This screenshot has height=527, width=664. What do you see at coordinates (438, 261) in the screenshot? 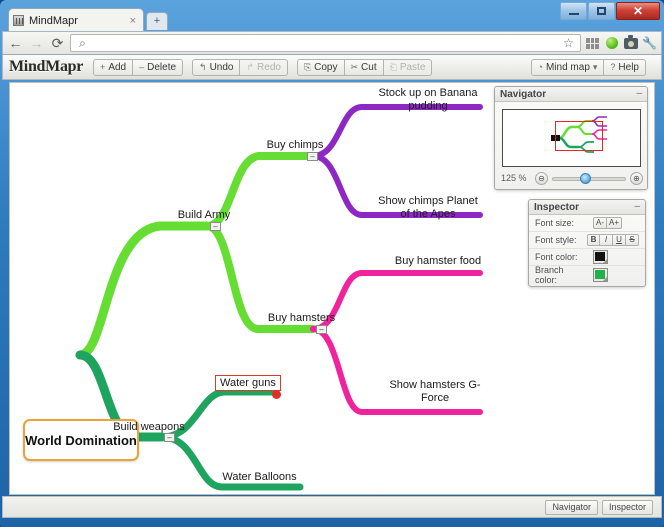
I see `mindmap-node-hamster-food: Buy hamster food` at bounding box center [438, 261].